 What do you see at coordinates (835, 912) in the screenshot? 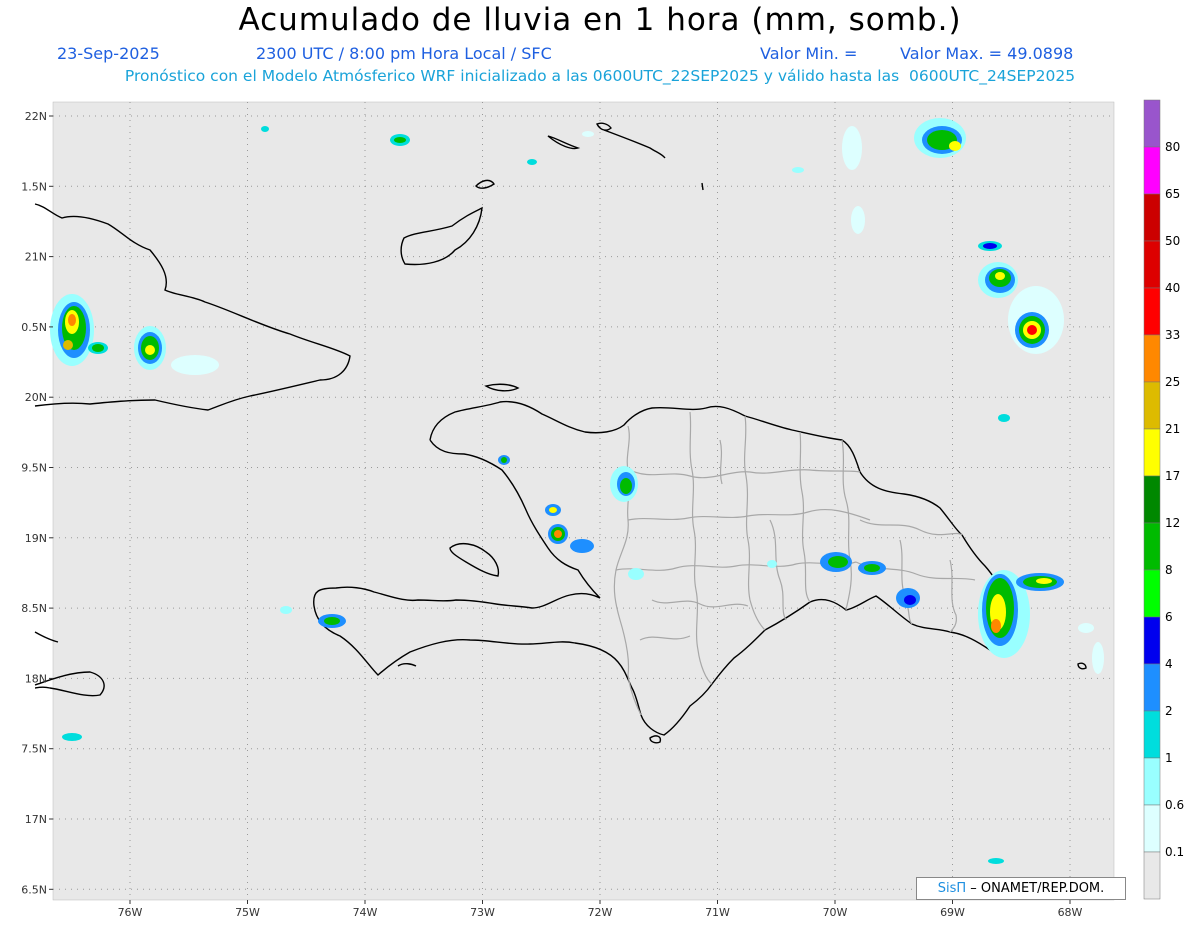
I see `lon-tick-label: 70W` at bounding box center [835, 912].